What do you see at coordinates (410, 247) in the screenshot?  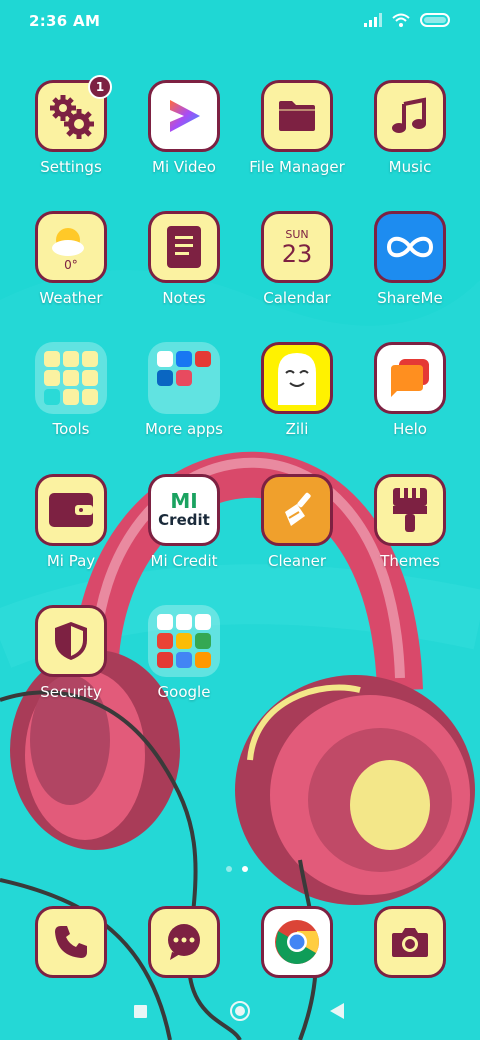 I see `infinity-icon` at bounding box center [410, 247].